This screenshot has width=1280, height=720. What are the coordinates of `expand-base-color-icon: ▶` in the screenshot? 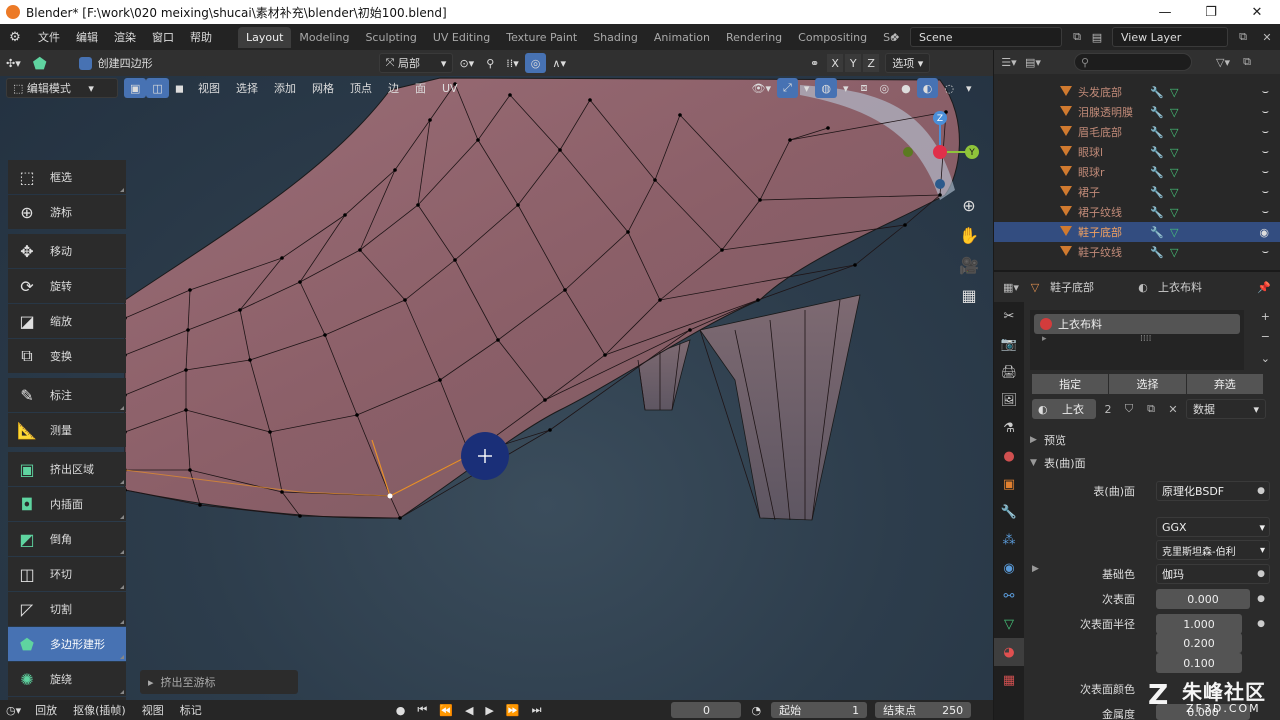 It's located at (1035, 569).